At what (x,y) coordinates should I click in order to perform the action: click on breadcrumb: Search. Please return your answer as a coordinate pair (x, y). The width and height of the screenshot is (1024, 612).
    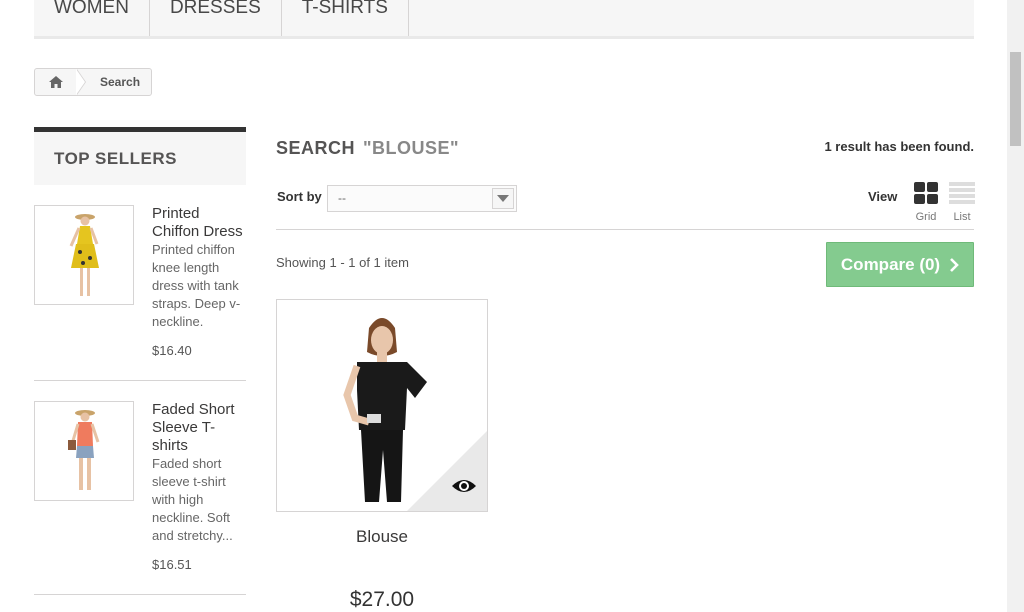
    Looking at the image, I should click on (93, 82).